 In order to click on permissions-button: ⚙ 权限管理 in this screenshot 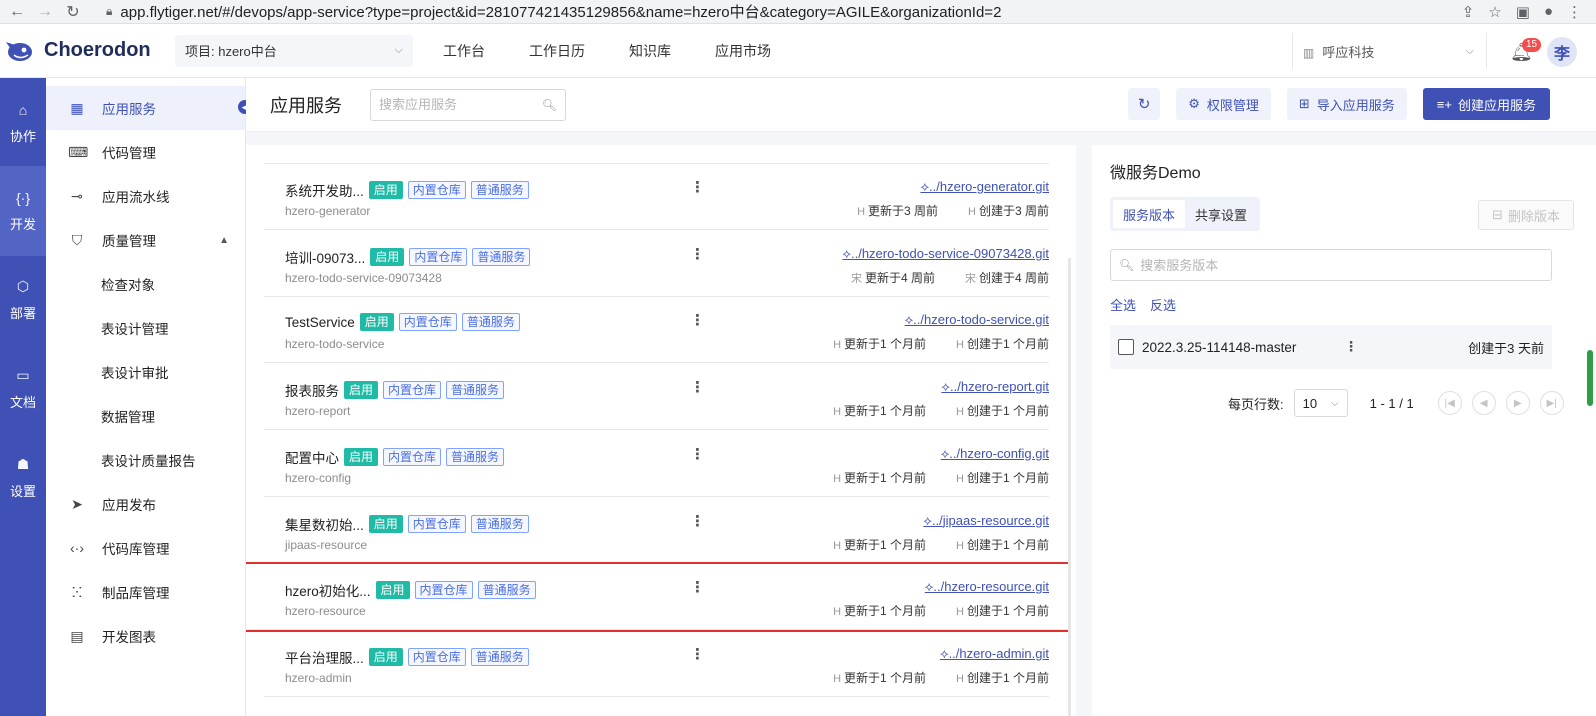, I will do `click(1223, 104)`.